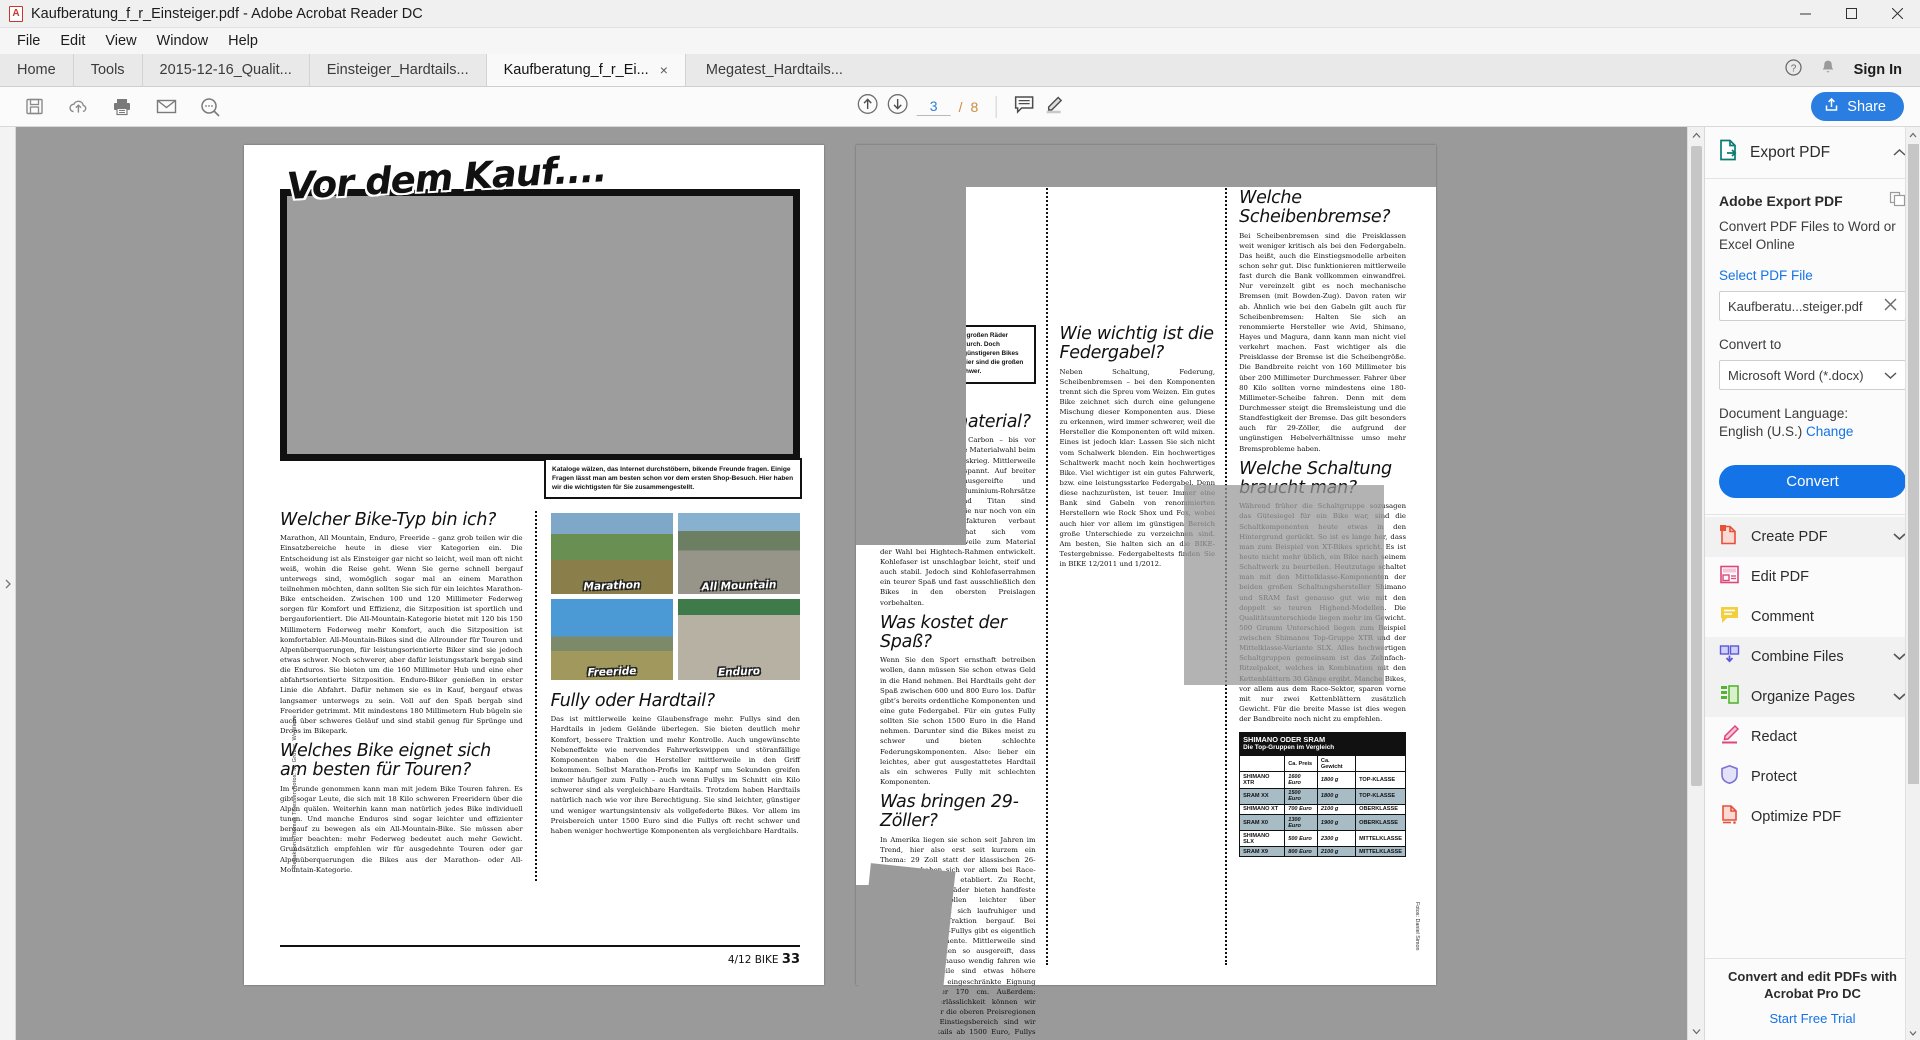 This screenshot has width=1920, height=1040. I want to click on chevron-down-icon, so click(1890, 375).